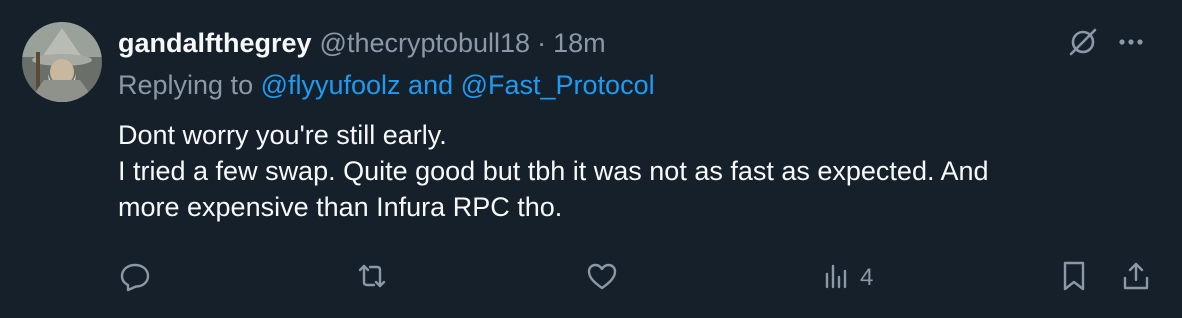 The width and height of the screenshot is (1182, 318). I want to click on reply-mentions-link: @flyyufoolz and @Fast_Protocol, so click(458, 85).